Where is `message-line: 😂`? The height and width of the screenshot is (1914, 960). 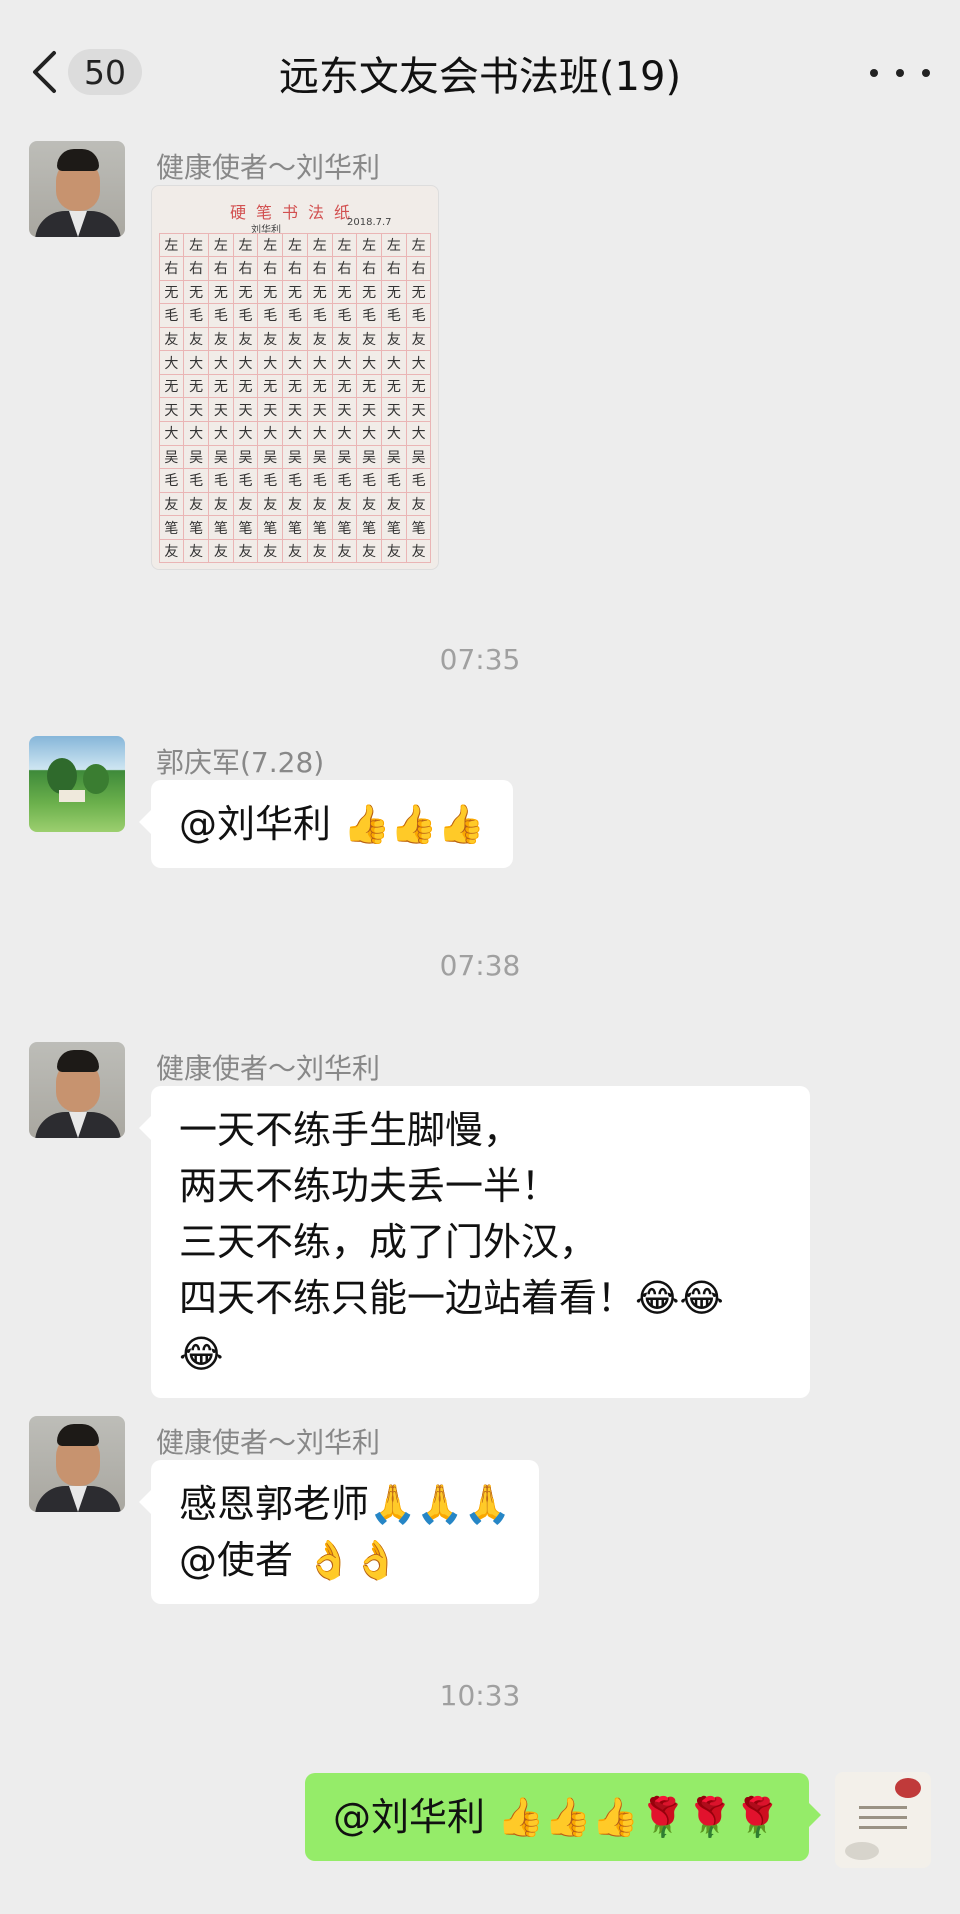
message-line: 😂 is located at coordinates (201, 1354).